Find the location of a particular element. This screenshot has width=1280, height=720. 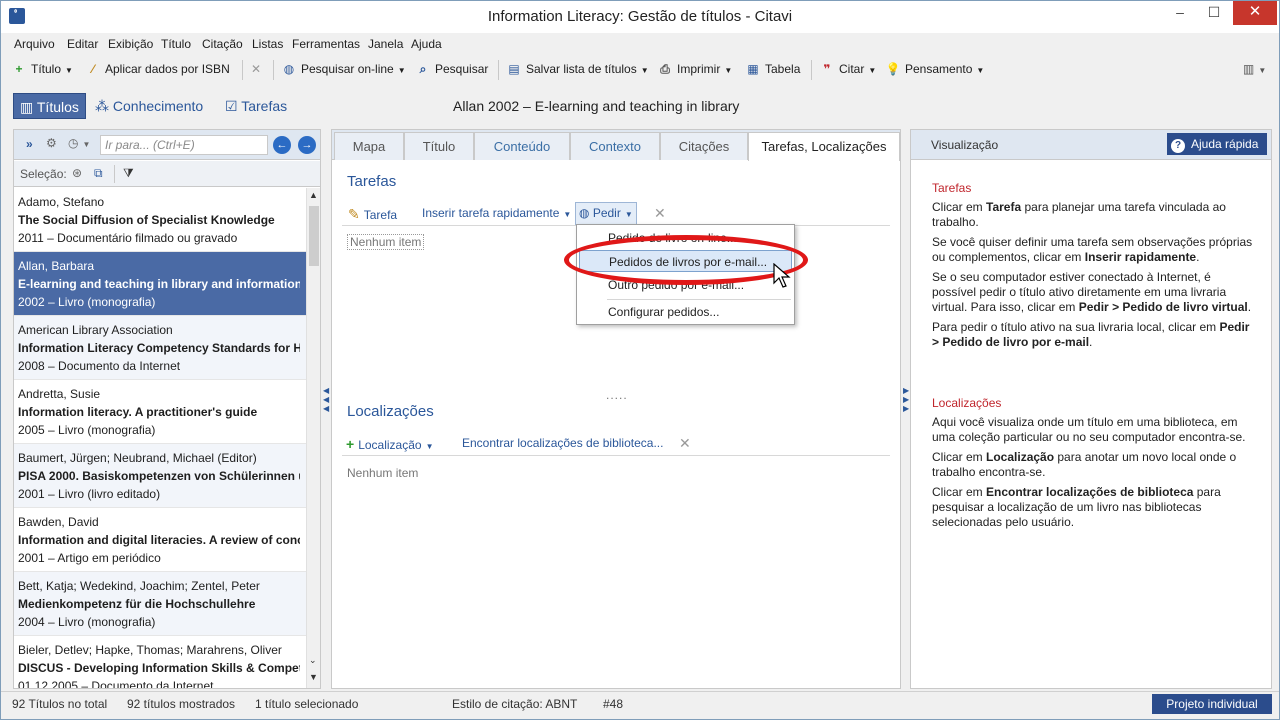

mode-conhecimento-label: Conhecimento is located at coordinates (158, 106).